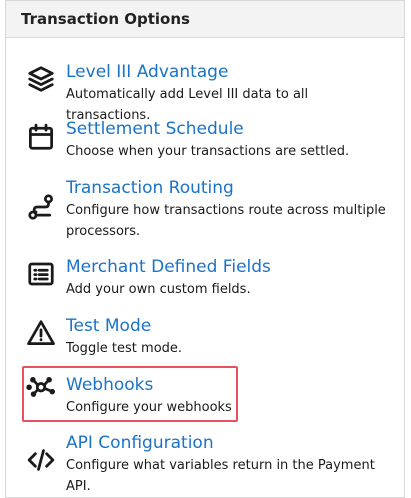 The width and height of the screenshot is (411, 498). I want to click on option-title: Settlement Schedule, so click(155, 129).